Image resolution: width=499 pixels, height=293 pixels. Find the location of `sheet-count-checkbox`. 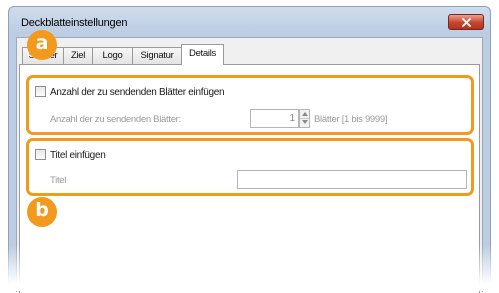

sheet-count-checkbox is located at coordinates (40, 91).